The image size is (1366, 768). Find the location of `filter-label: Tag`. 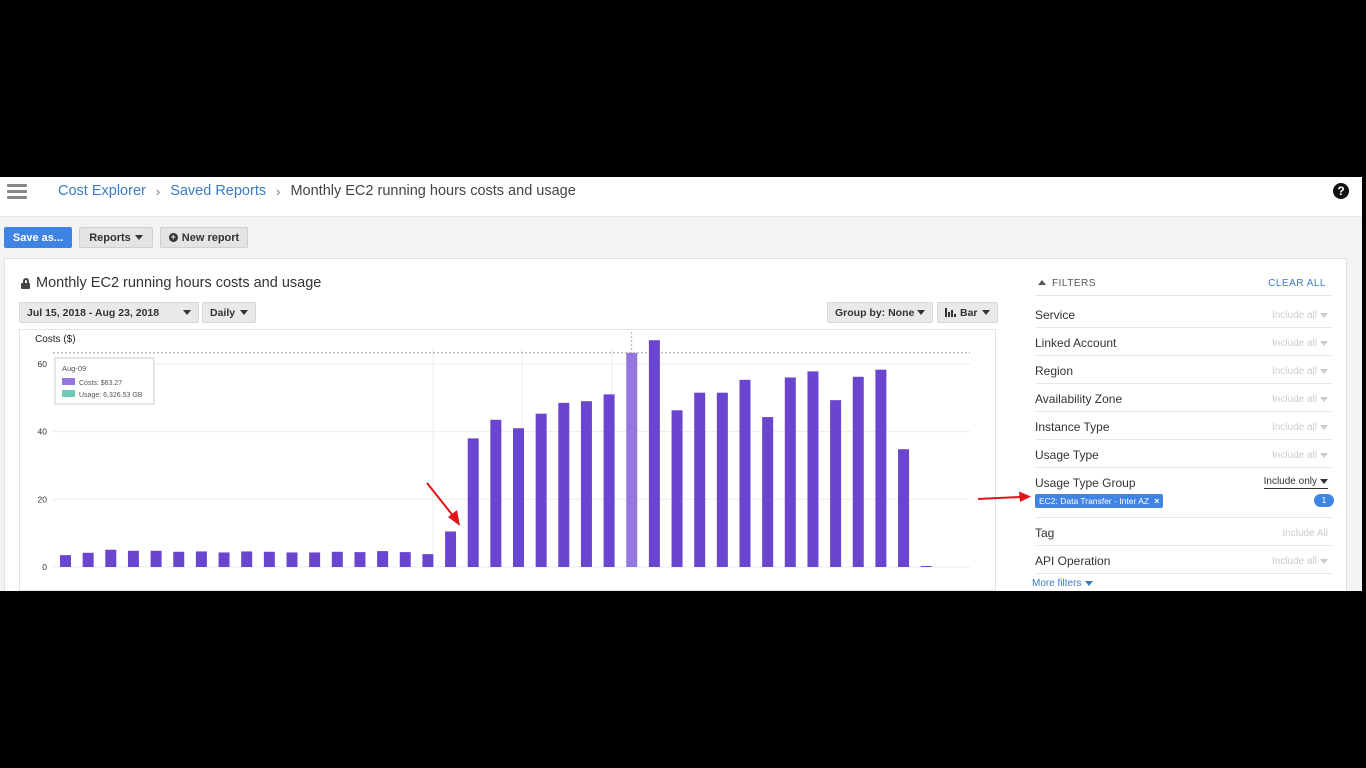

filter-label: Tag is located at coordinates (1045, 533).